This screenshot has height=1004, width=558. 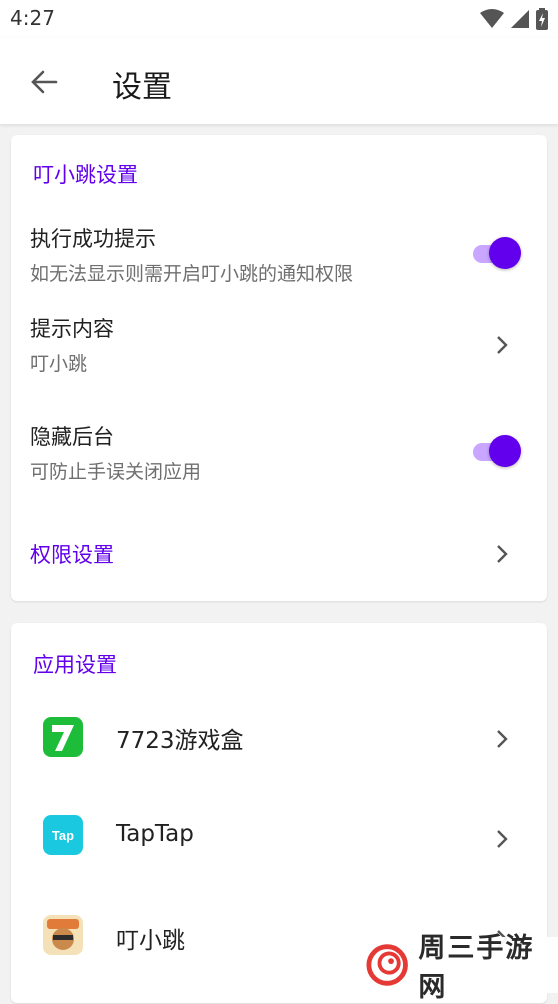 I want to click on success-tip-toggle, so click(x=497, y=253).